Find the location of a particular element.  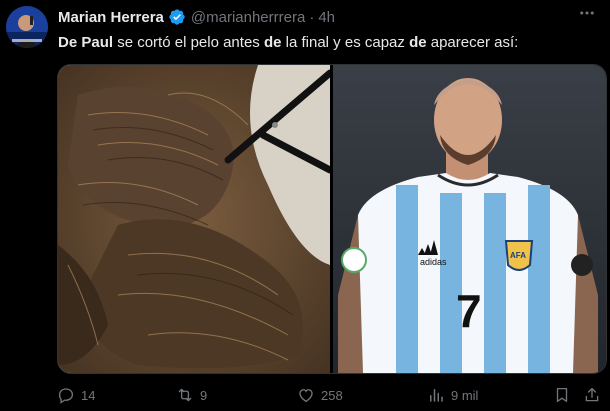

like-count: 258 is located at coordinates (332, 395).